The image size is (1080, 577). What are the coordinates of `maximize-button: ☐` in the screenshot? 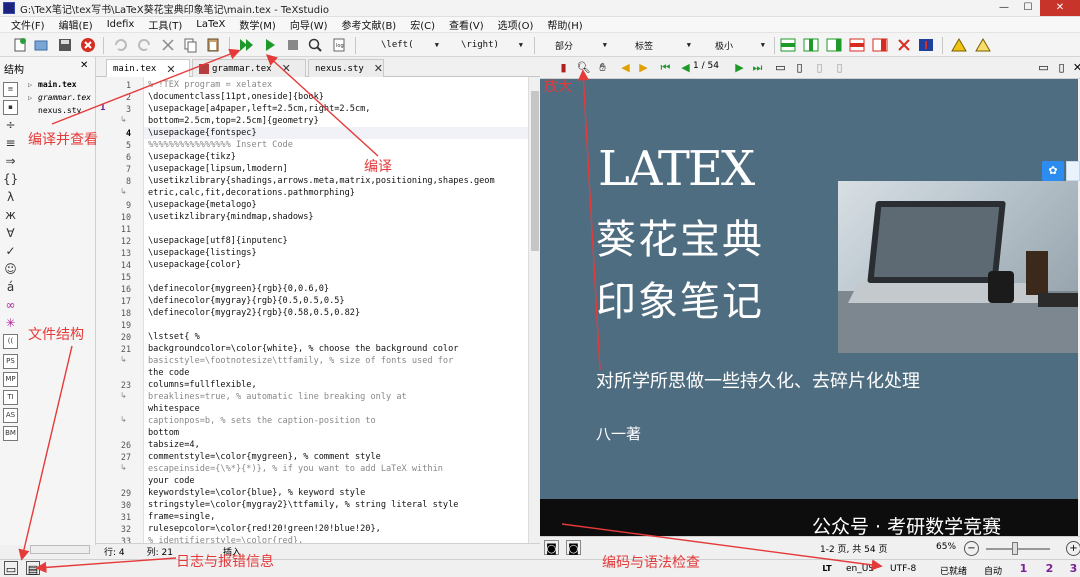 It's located at (1028, 8).